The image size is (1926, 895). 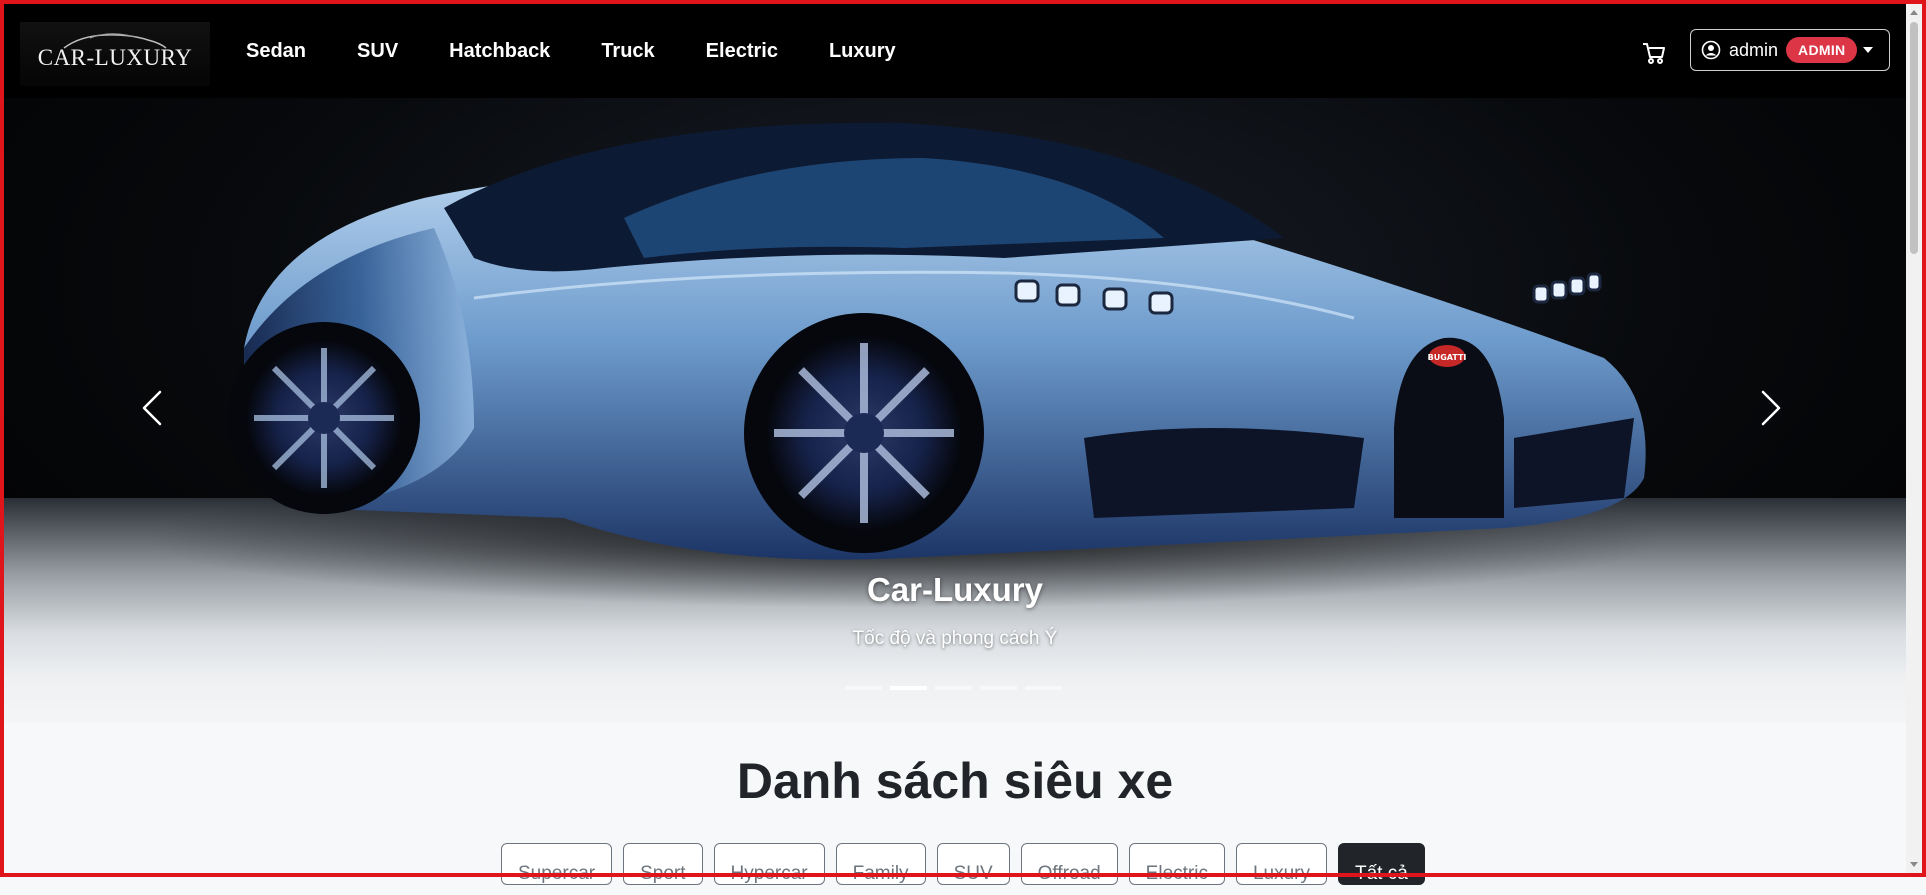 I want to click on nav-link-suv: SUV, so click(x=377, y=51).